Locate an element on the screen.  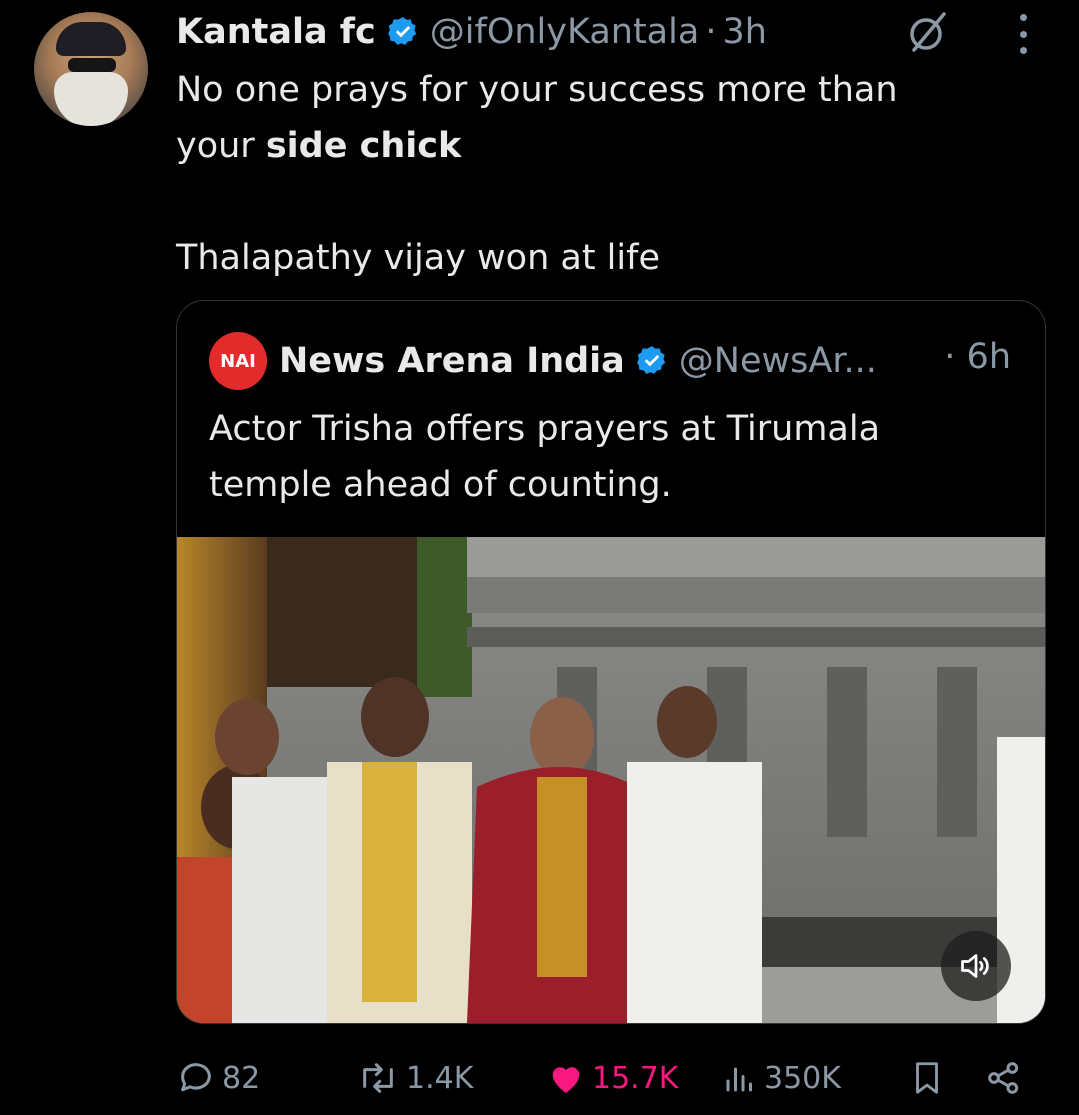
speaker-icon is located at coordinates (975, 966).